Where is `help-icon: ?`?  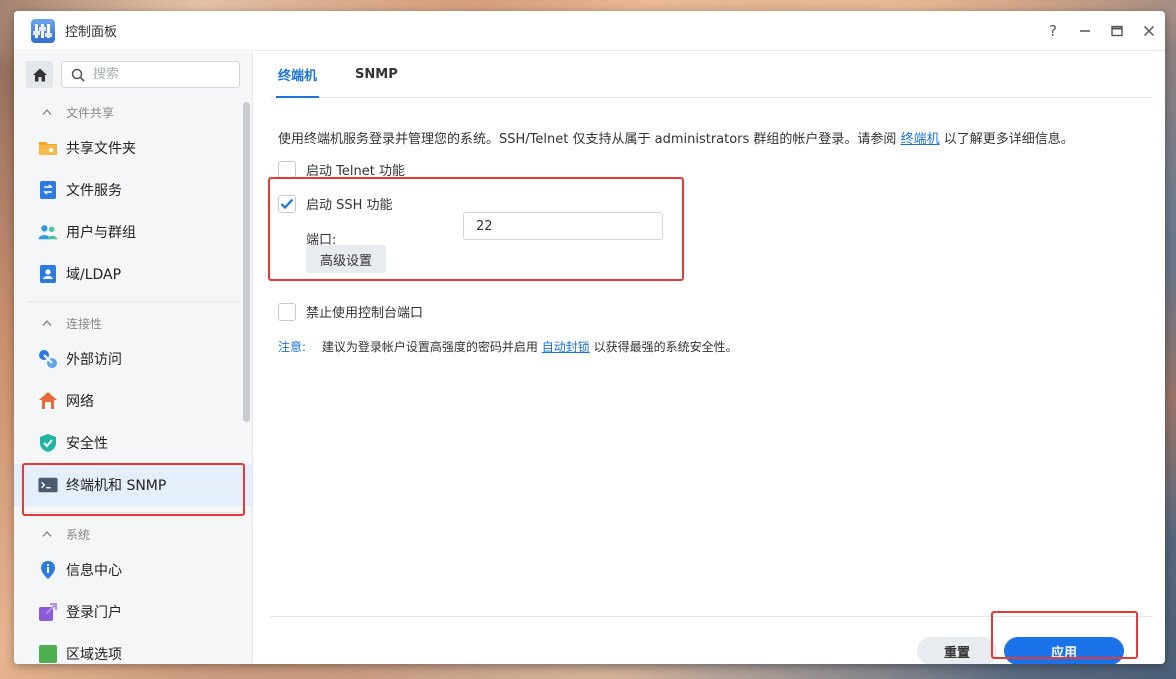 help-icon: ? is located at coordinates (1053, 31).